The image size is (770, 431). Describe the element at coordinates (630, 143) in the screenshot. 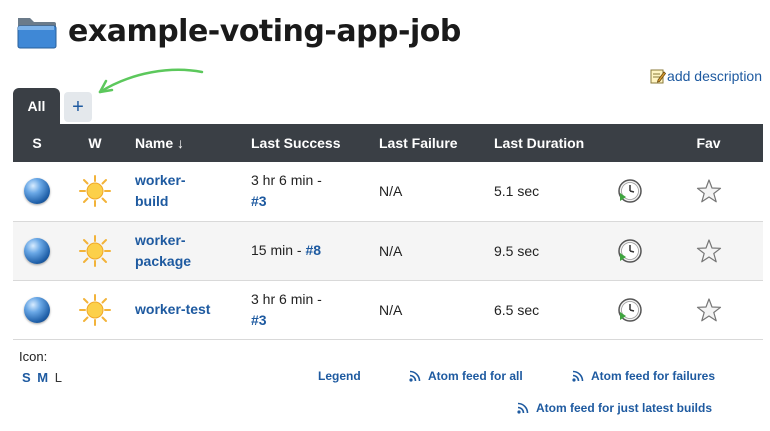

I see `column-header-build-action` at that location.